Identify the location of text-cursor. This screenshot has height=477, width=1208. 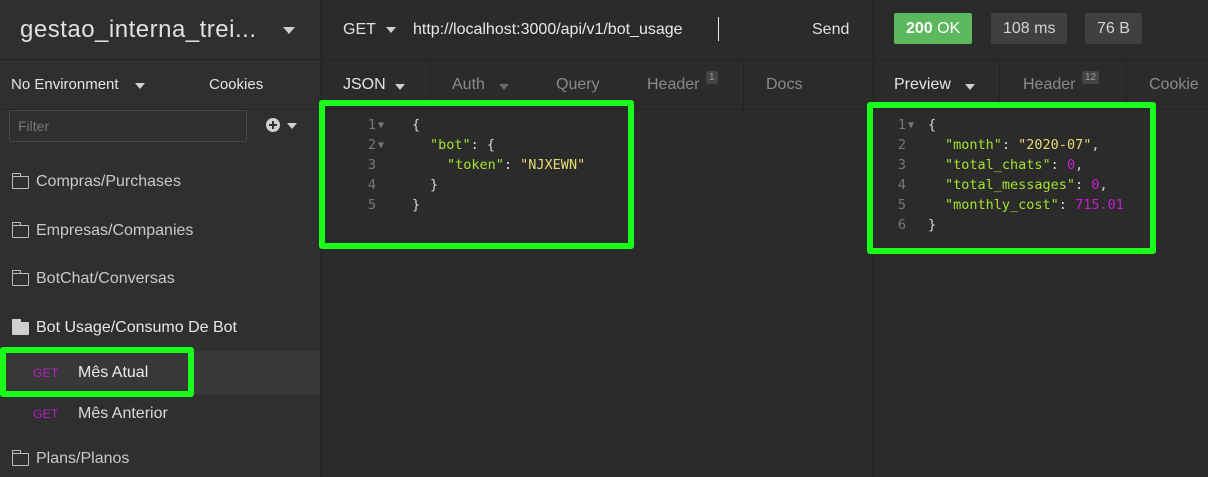
(718, 29).